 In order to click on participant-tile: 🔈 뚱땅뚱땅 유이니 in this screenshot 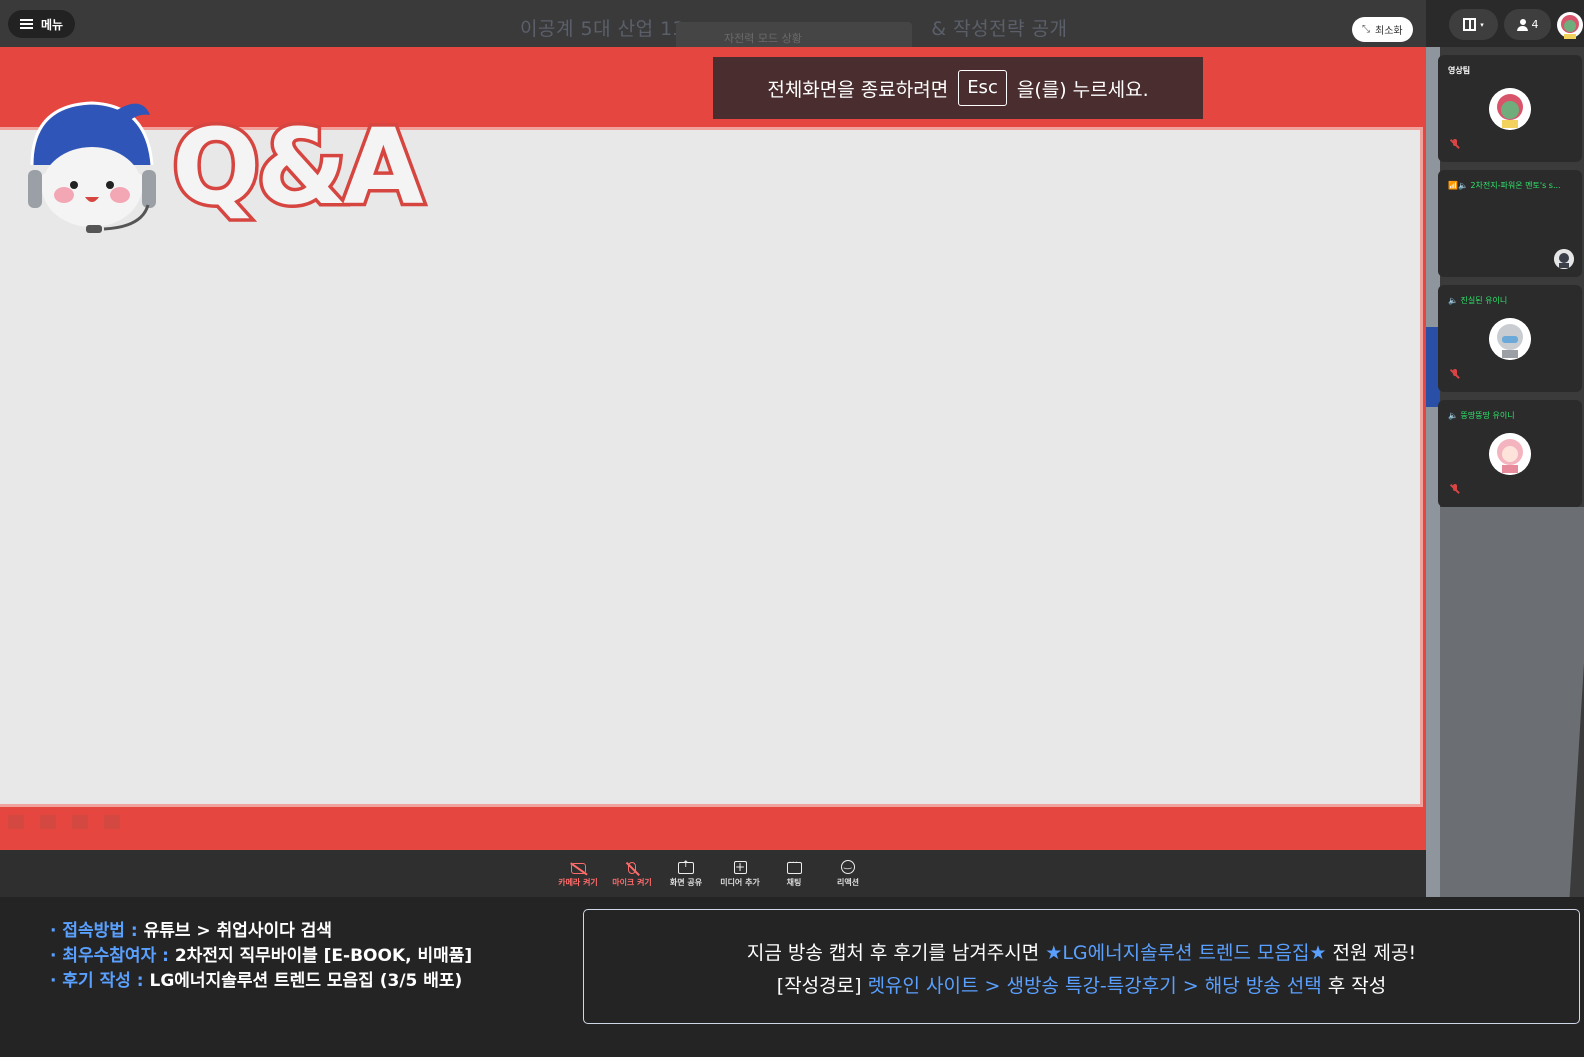, I will do `click(1510, 453)`.